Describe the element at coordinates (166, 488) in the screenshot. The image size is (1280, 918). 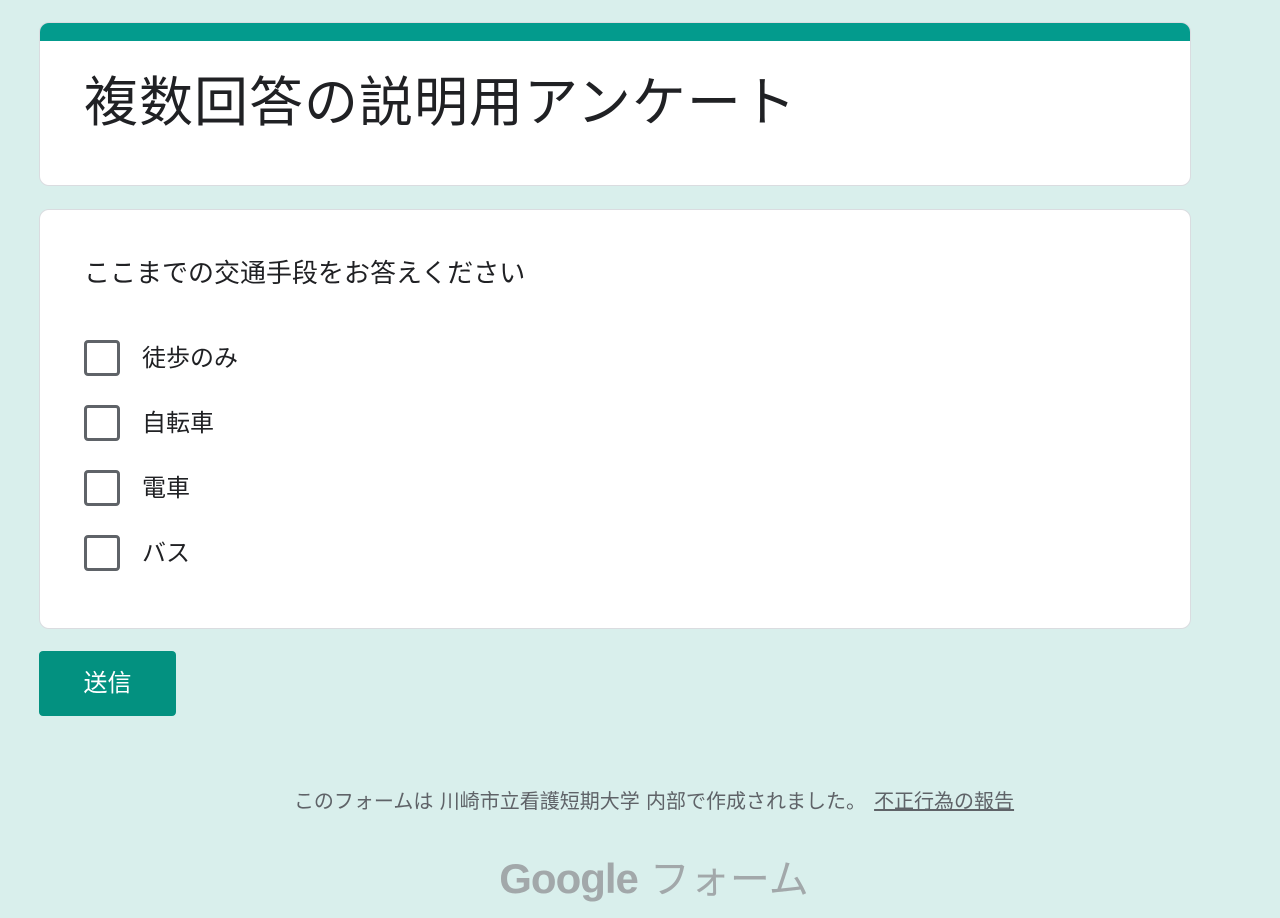
I see `option-label: 電車` at that location.